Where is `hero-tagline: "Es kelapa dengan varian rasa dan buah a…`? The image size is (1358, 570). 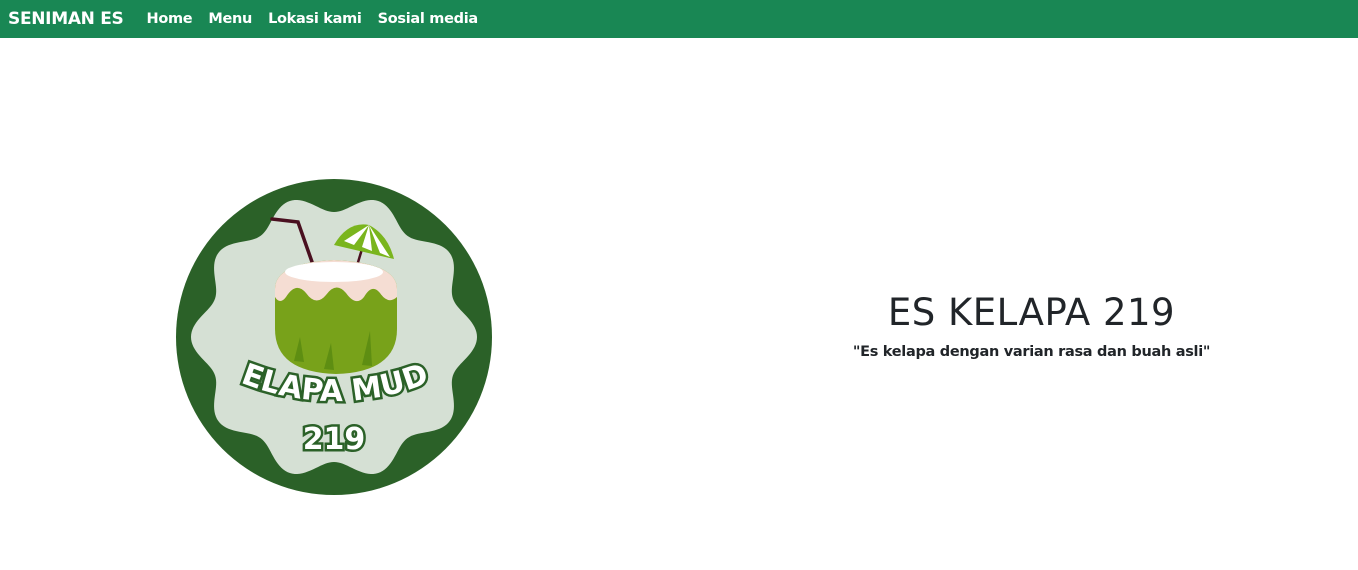
hero-tagline: "Es kelapa dengan varian rasa dan buah a… is located at coordinates (1031, 352).